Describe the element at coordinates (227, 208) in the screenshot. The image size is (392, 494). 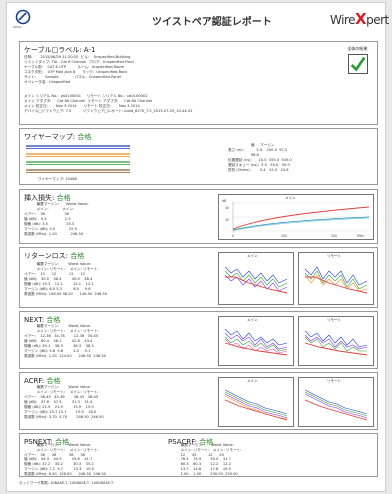
I see `insertion-y-tick-40: 40` at that location.